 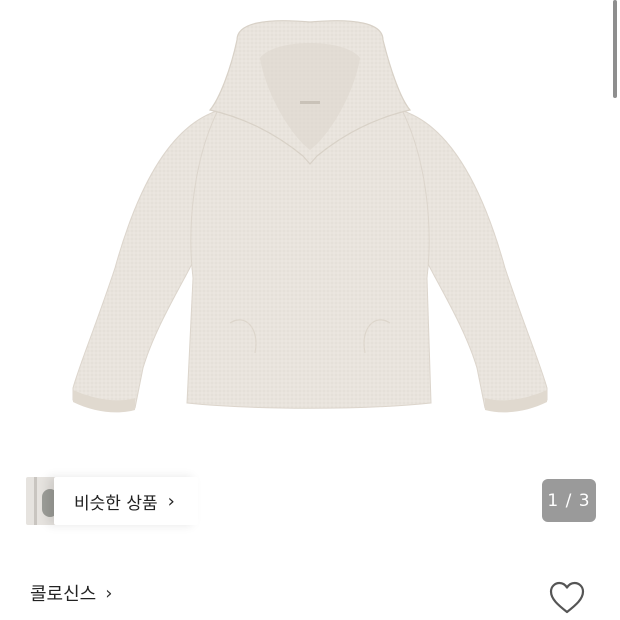 I want to click on page-indicator-text: 1 / 3, so click(x=569, y=500).